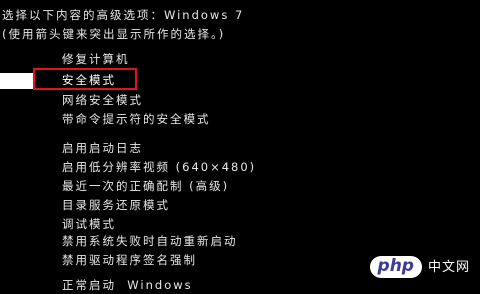 The image size is (480, 294). I want to click on header-instructions: (使用箭头键来突出显示所作的选择。), so click(114, 34).